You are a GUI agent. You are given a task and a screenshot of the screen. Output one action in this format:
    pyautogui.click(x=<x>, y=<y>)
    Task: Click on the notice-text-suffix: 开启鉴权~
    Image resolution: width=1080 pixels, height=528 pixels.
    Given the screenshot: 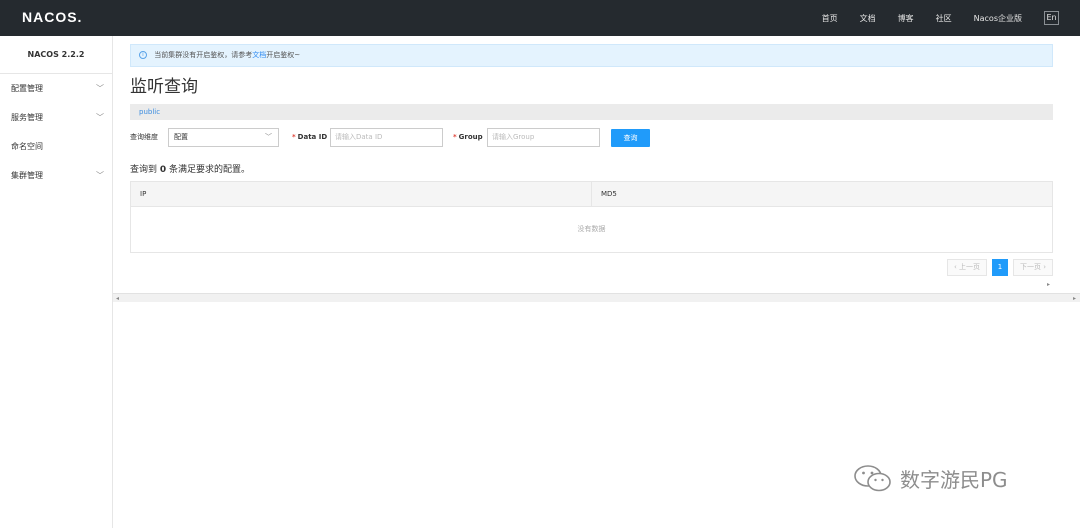 What is the action you would take?
    pyautogui.click(x=283, y=55)
    